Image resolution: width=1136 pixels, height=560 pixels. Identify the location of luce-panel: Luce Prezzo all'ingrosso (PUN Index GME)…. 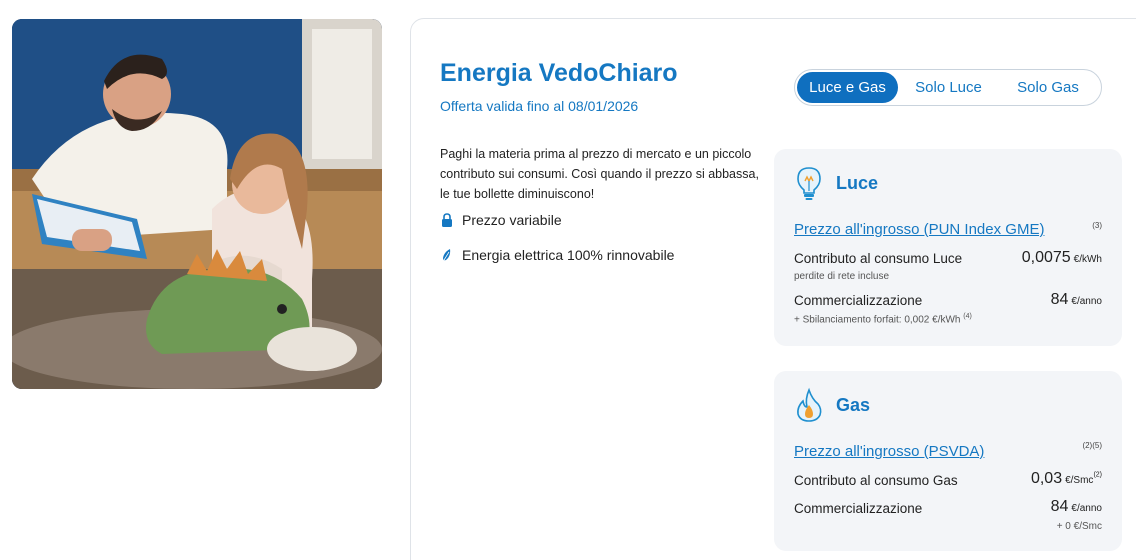
(948, 247).